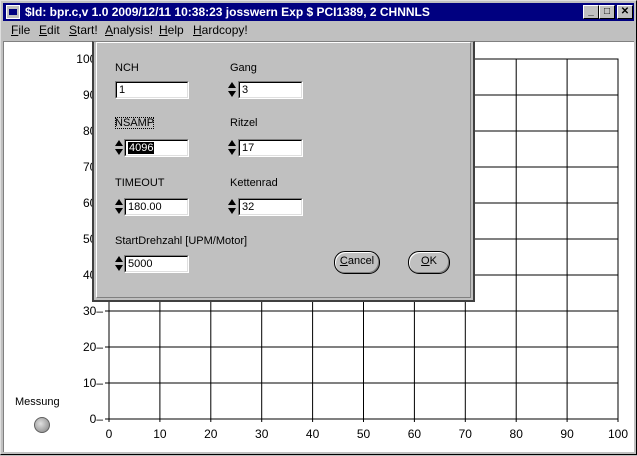 Image resolution: width=637 pixels, height=456 pixels. Describe the element at coordinates (567, 434) in the screenshot. I see `x-tick-label: 90` at that location.